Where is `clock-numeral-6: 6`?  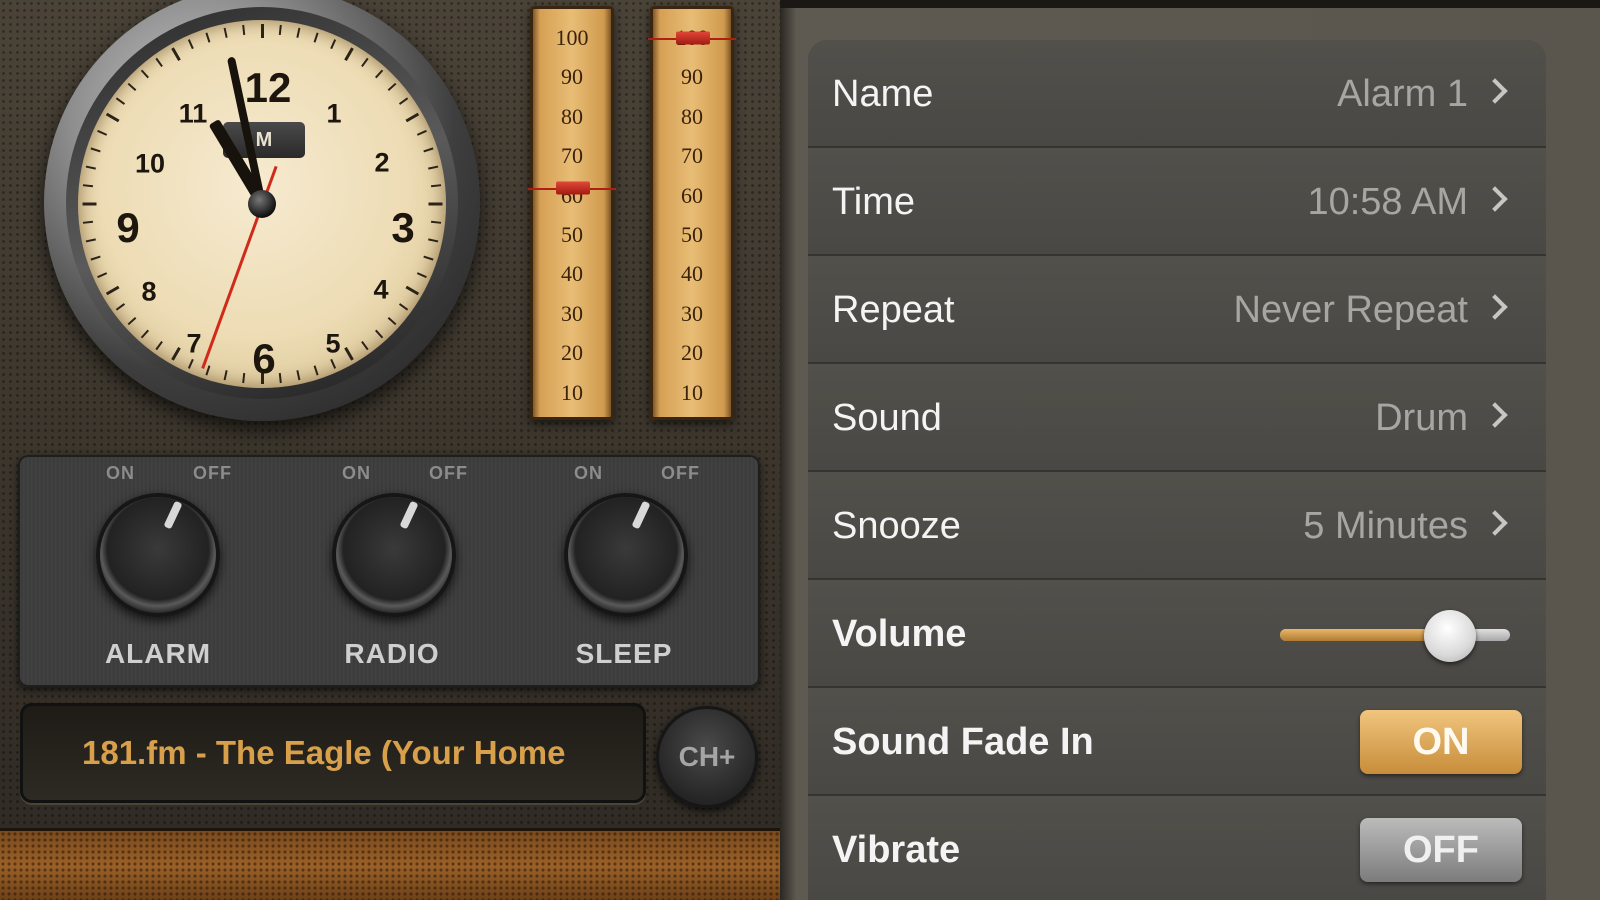
clock-numeral-6: 6 is located at coordinates (264, 358).